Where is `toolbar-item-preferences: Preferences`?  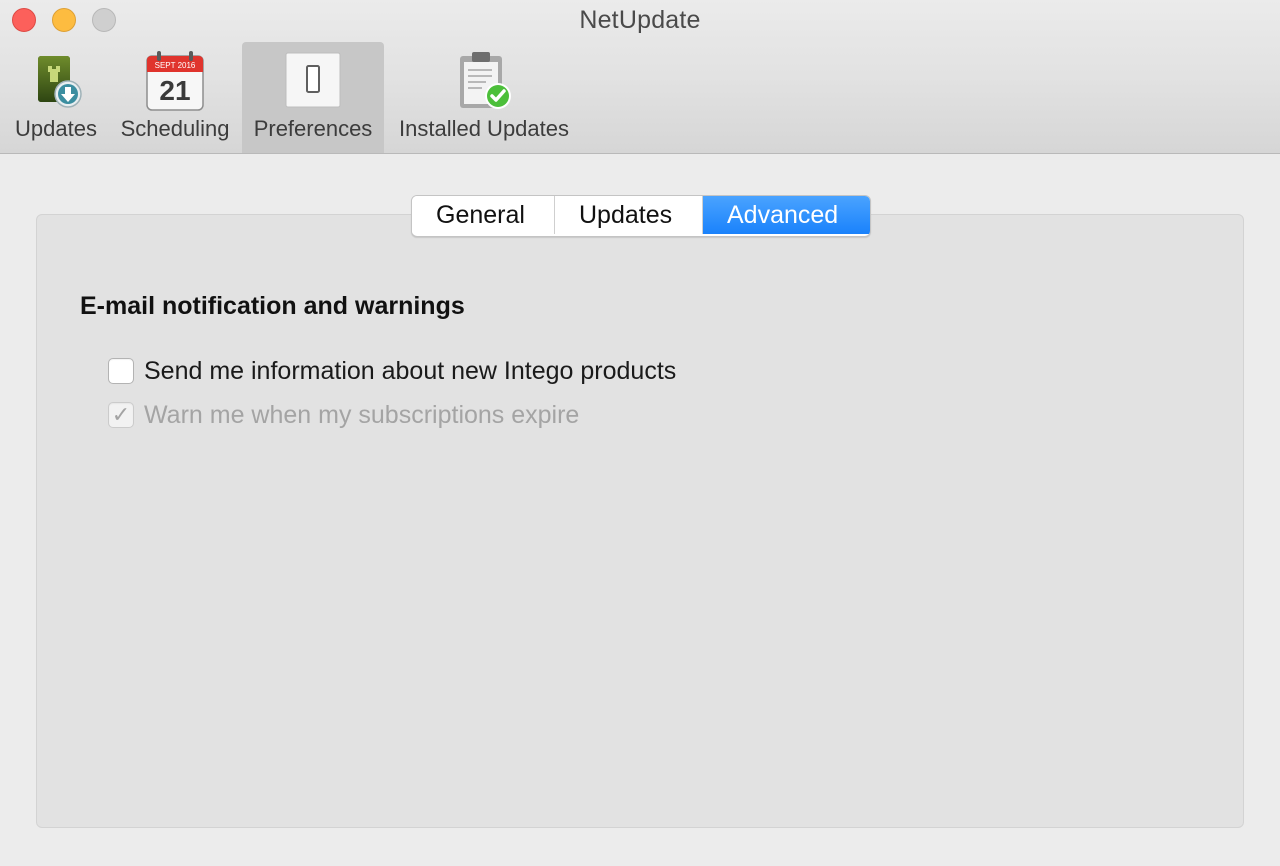 toolbar-item-preferences: Preferences is located at coordinates (313, 97).